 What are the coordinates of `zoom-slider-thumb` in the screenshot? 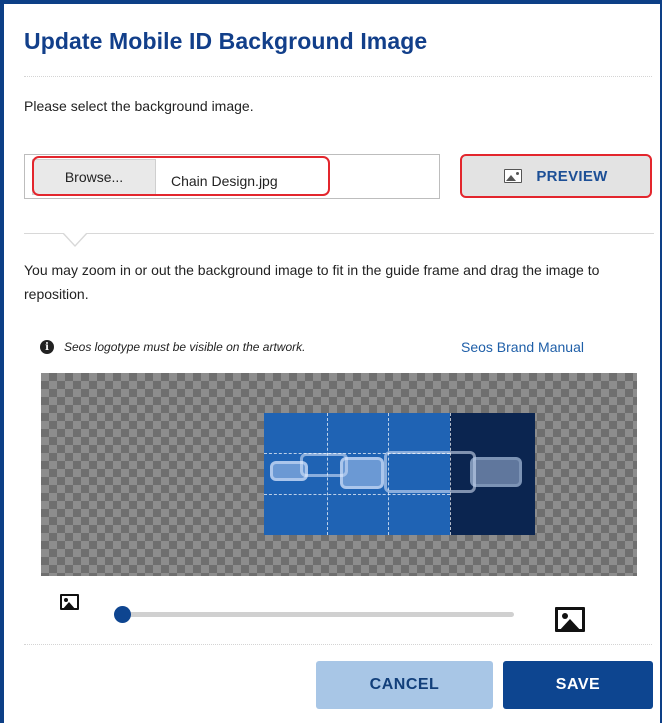 It's located at (122, 614).